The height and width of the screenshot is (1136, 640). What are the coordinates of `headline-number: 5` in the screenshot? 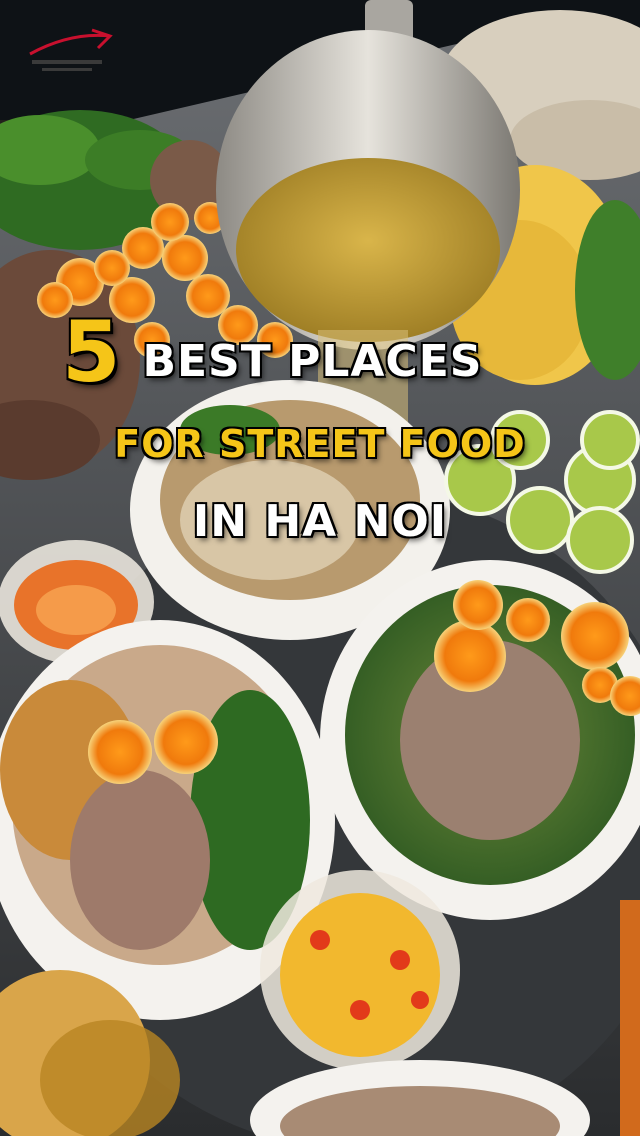 It's located at (91, 352).